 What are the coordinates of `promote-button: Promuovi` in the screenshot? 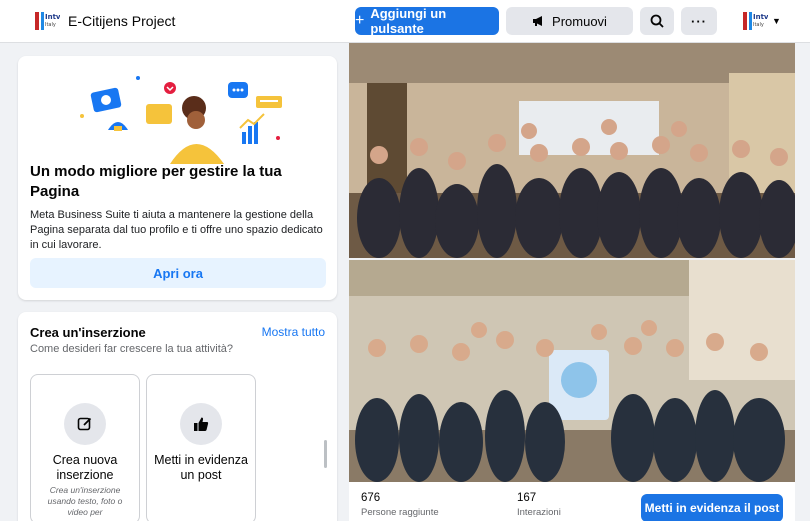 It's located at (569, 21).